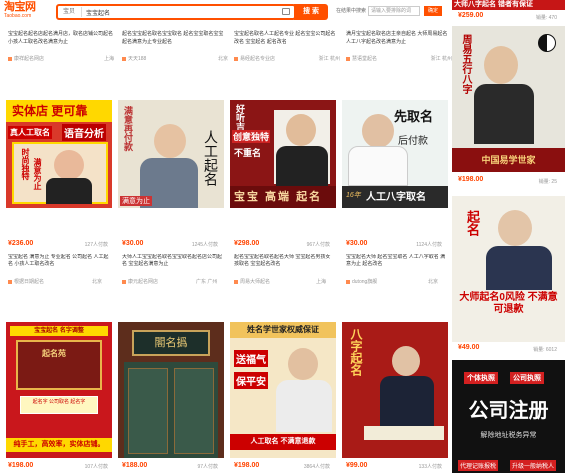 The image size is (565, 473). I want to click on sales-count: 127人付款, so click(96, 245).